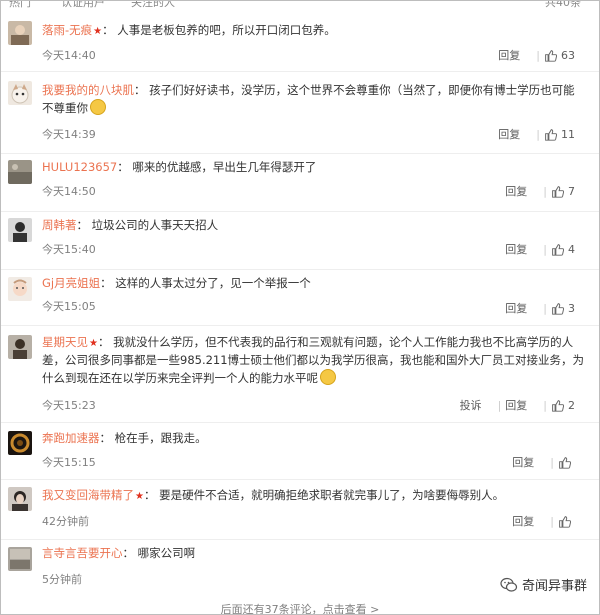  What do you see at coordinates (540, 308) in the screenshot?
I see `comment-actions: 回复 | 3` at bounding box center [540, 308].